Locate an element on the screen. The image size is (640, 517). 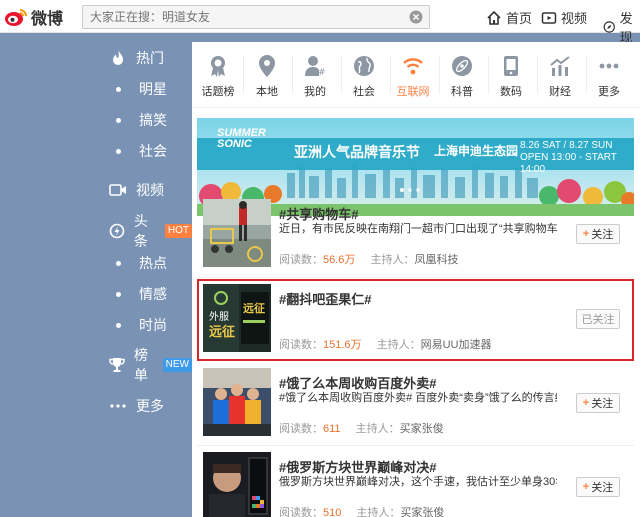
sidebar-item-label: 视频 is located at coordinates (150, 190).